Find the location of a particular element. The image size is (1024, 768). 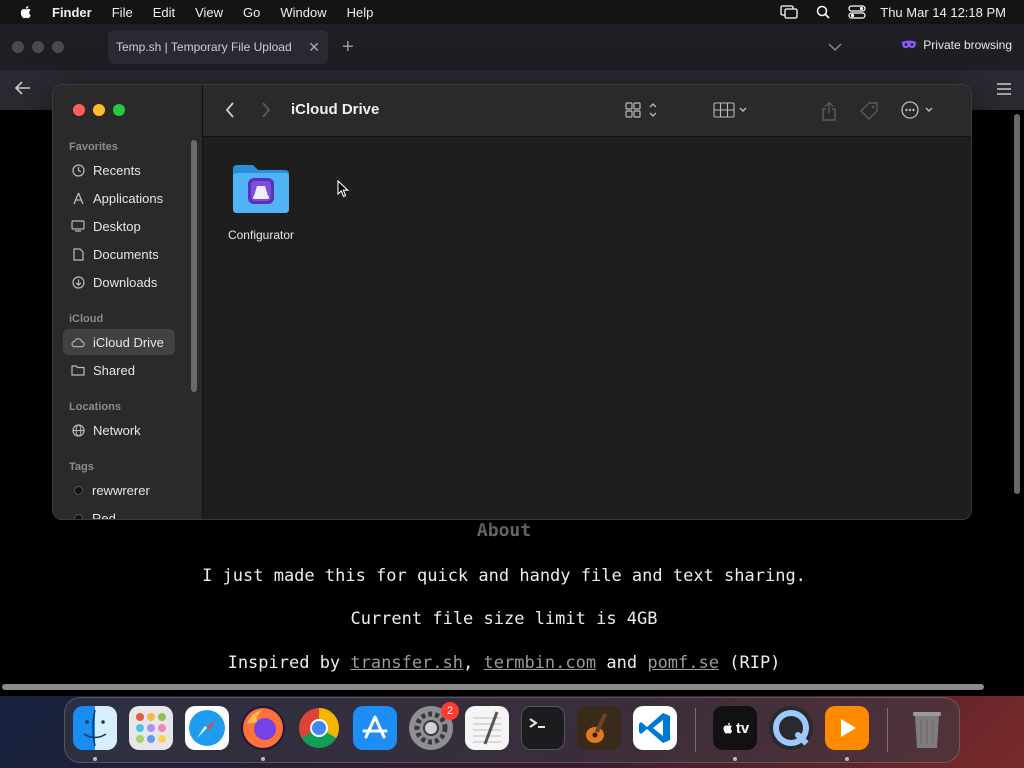

dock-safari is located at coordinates (207, 728).